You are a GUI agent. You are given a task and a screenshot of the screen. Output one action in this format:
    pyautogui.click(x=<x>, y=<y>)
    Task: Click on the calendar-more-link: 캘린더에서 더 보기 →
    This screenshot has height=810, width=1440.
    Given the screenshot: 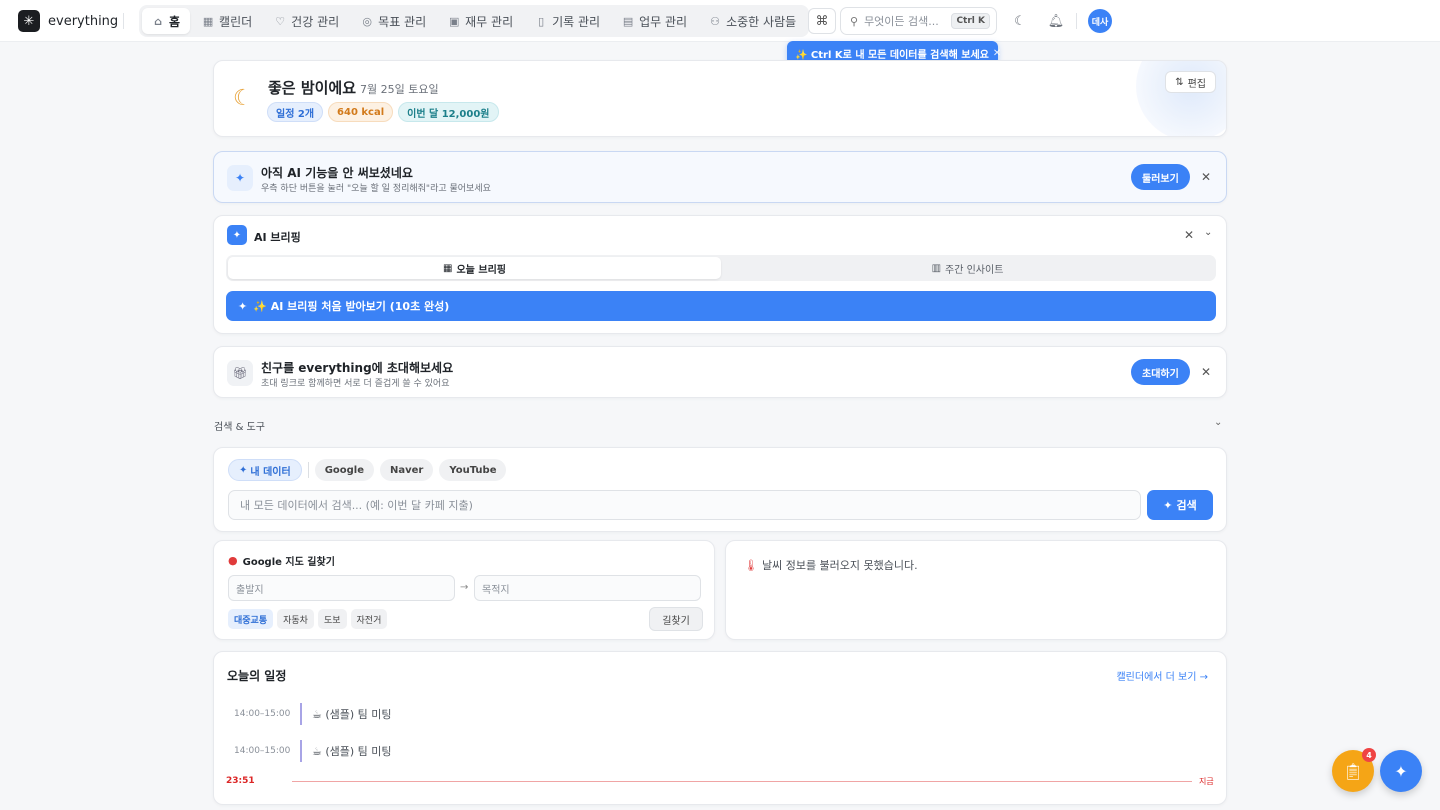 What is the action you would take?
    pyautogui.click(x=1162, y=675)
    